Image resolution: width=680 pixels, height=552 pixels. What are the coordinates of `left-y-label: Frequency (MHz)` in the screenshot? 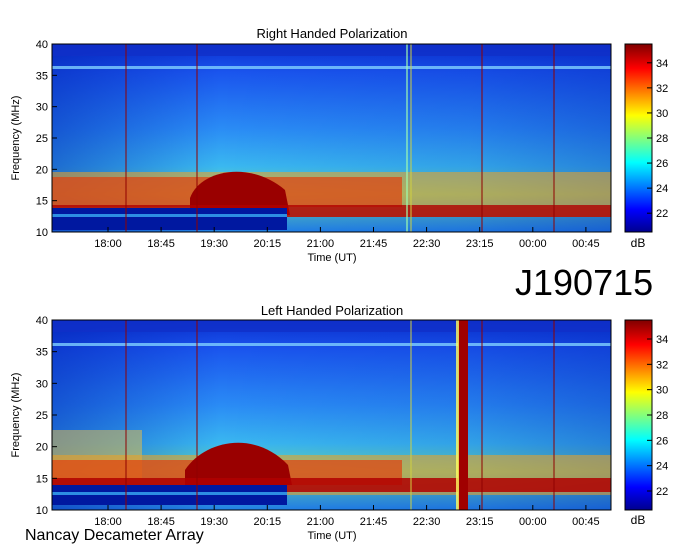 It's located at (16, 415).